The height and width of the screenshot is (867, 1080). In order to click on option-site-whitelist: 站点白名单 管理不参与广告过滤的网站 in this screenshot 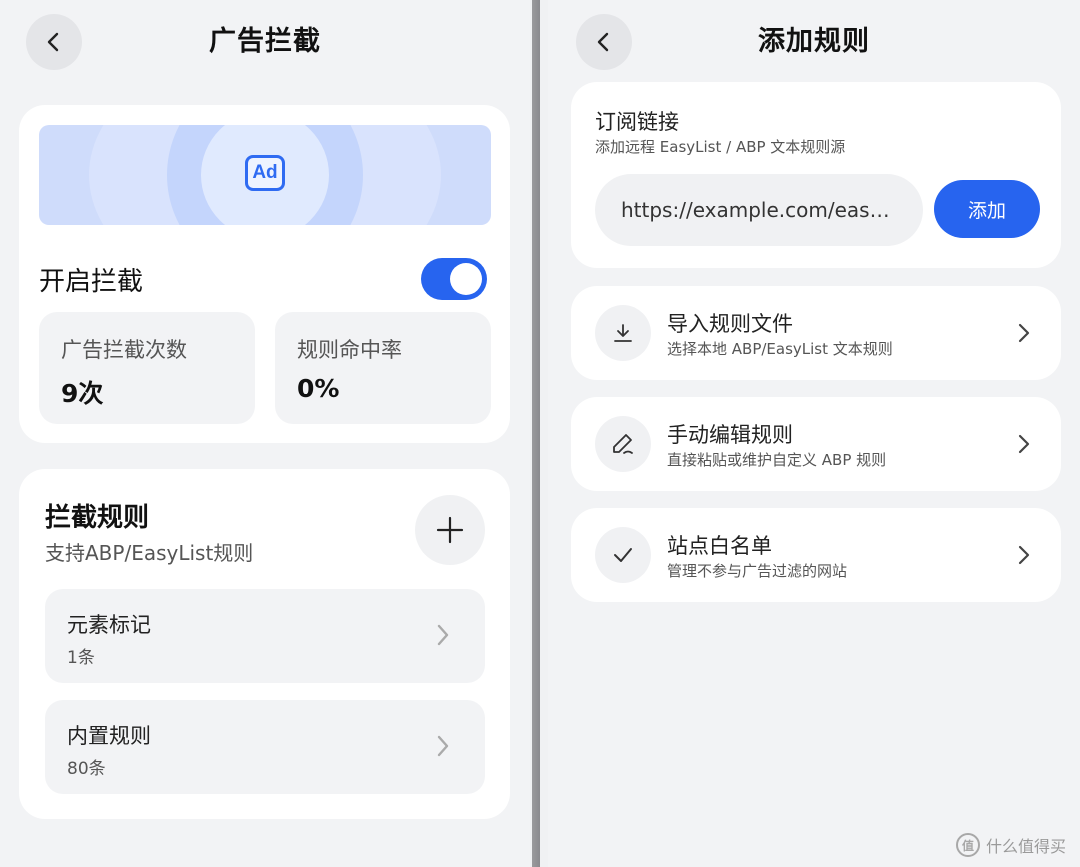, I will do `click(816, 555)`.